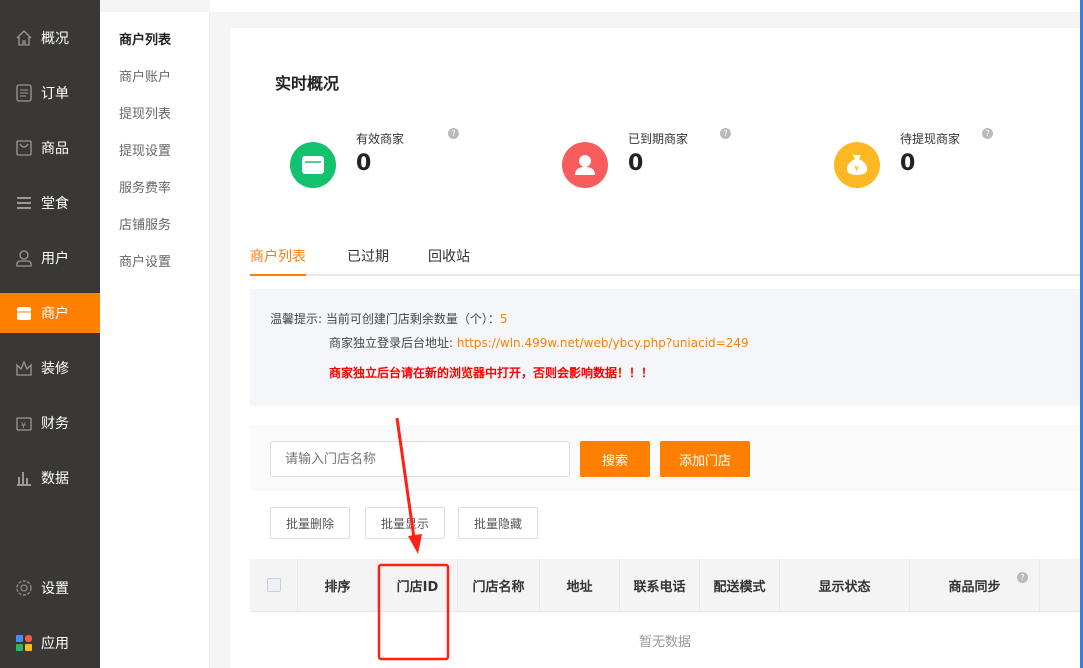 The image size is (1083, 668). Describe the element at coordinates (413, 612) in the screenshot. I see `annotation-box` at that location.